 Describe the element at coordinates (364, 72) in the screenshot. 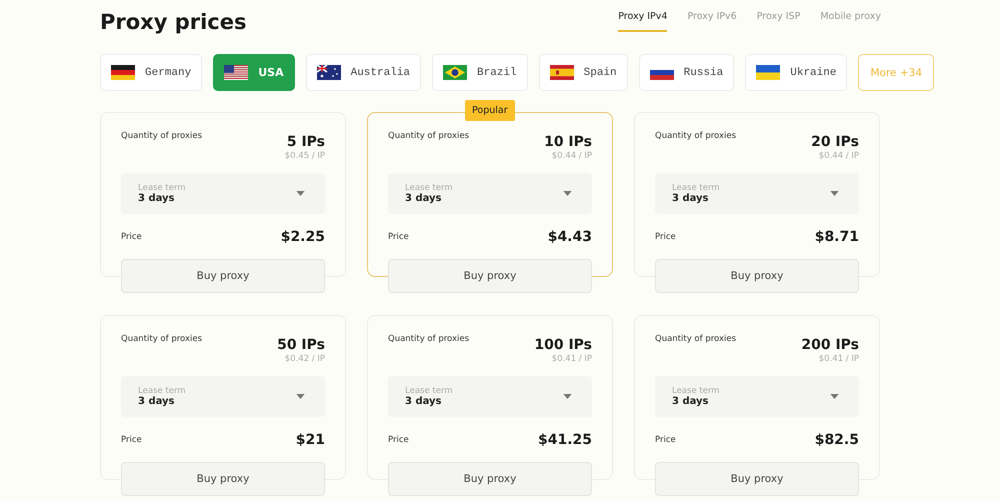

I see `country-button: Australia` at that location.